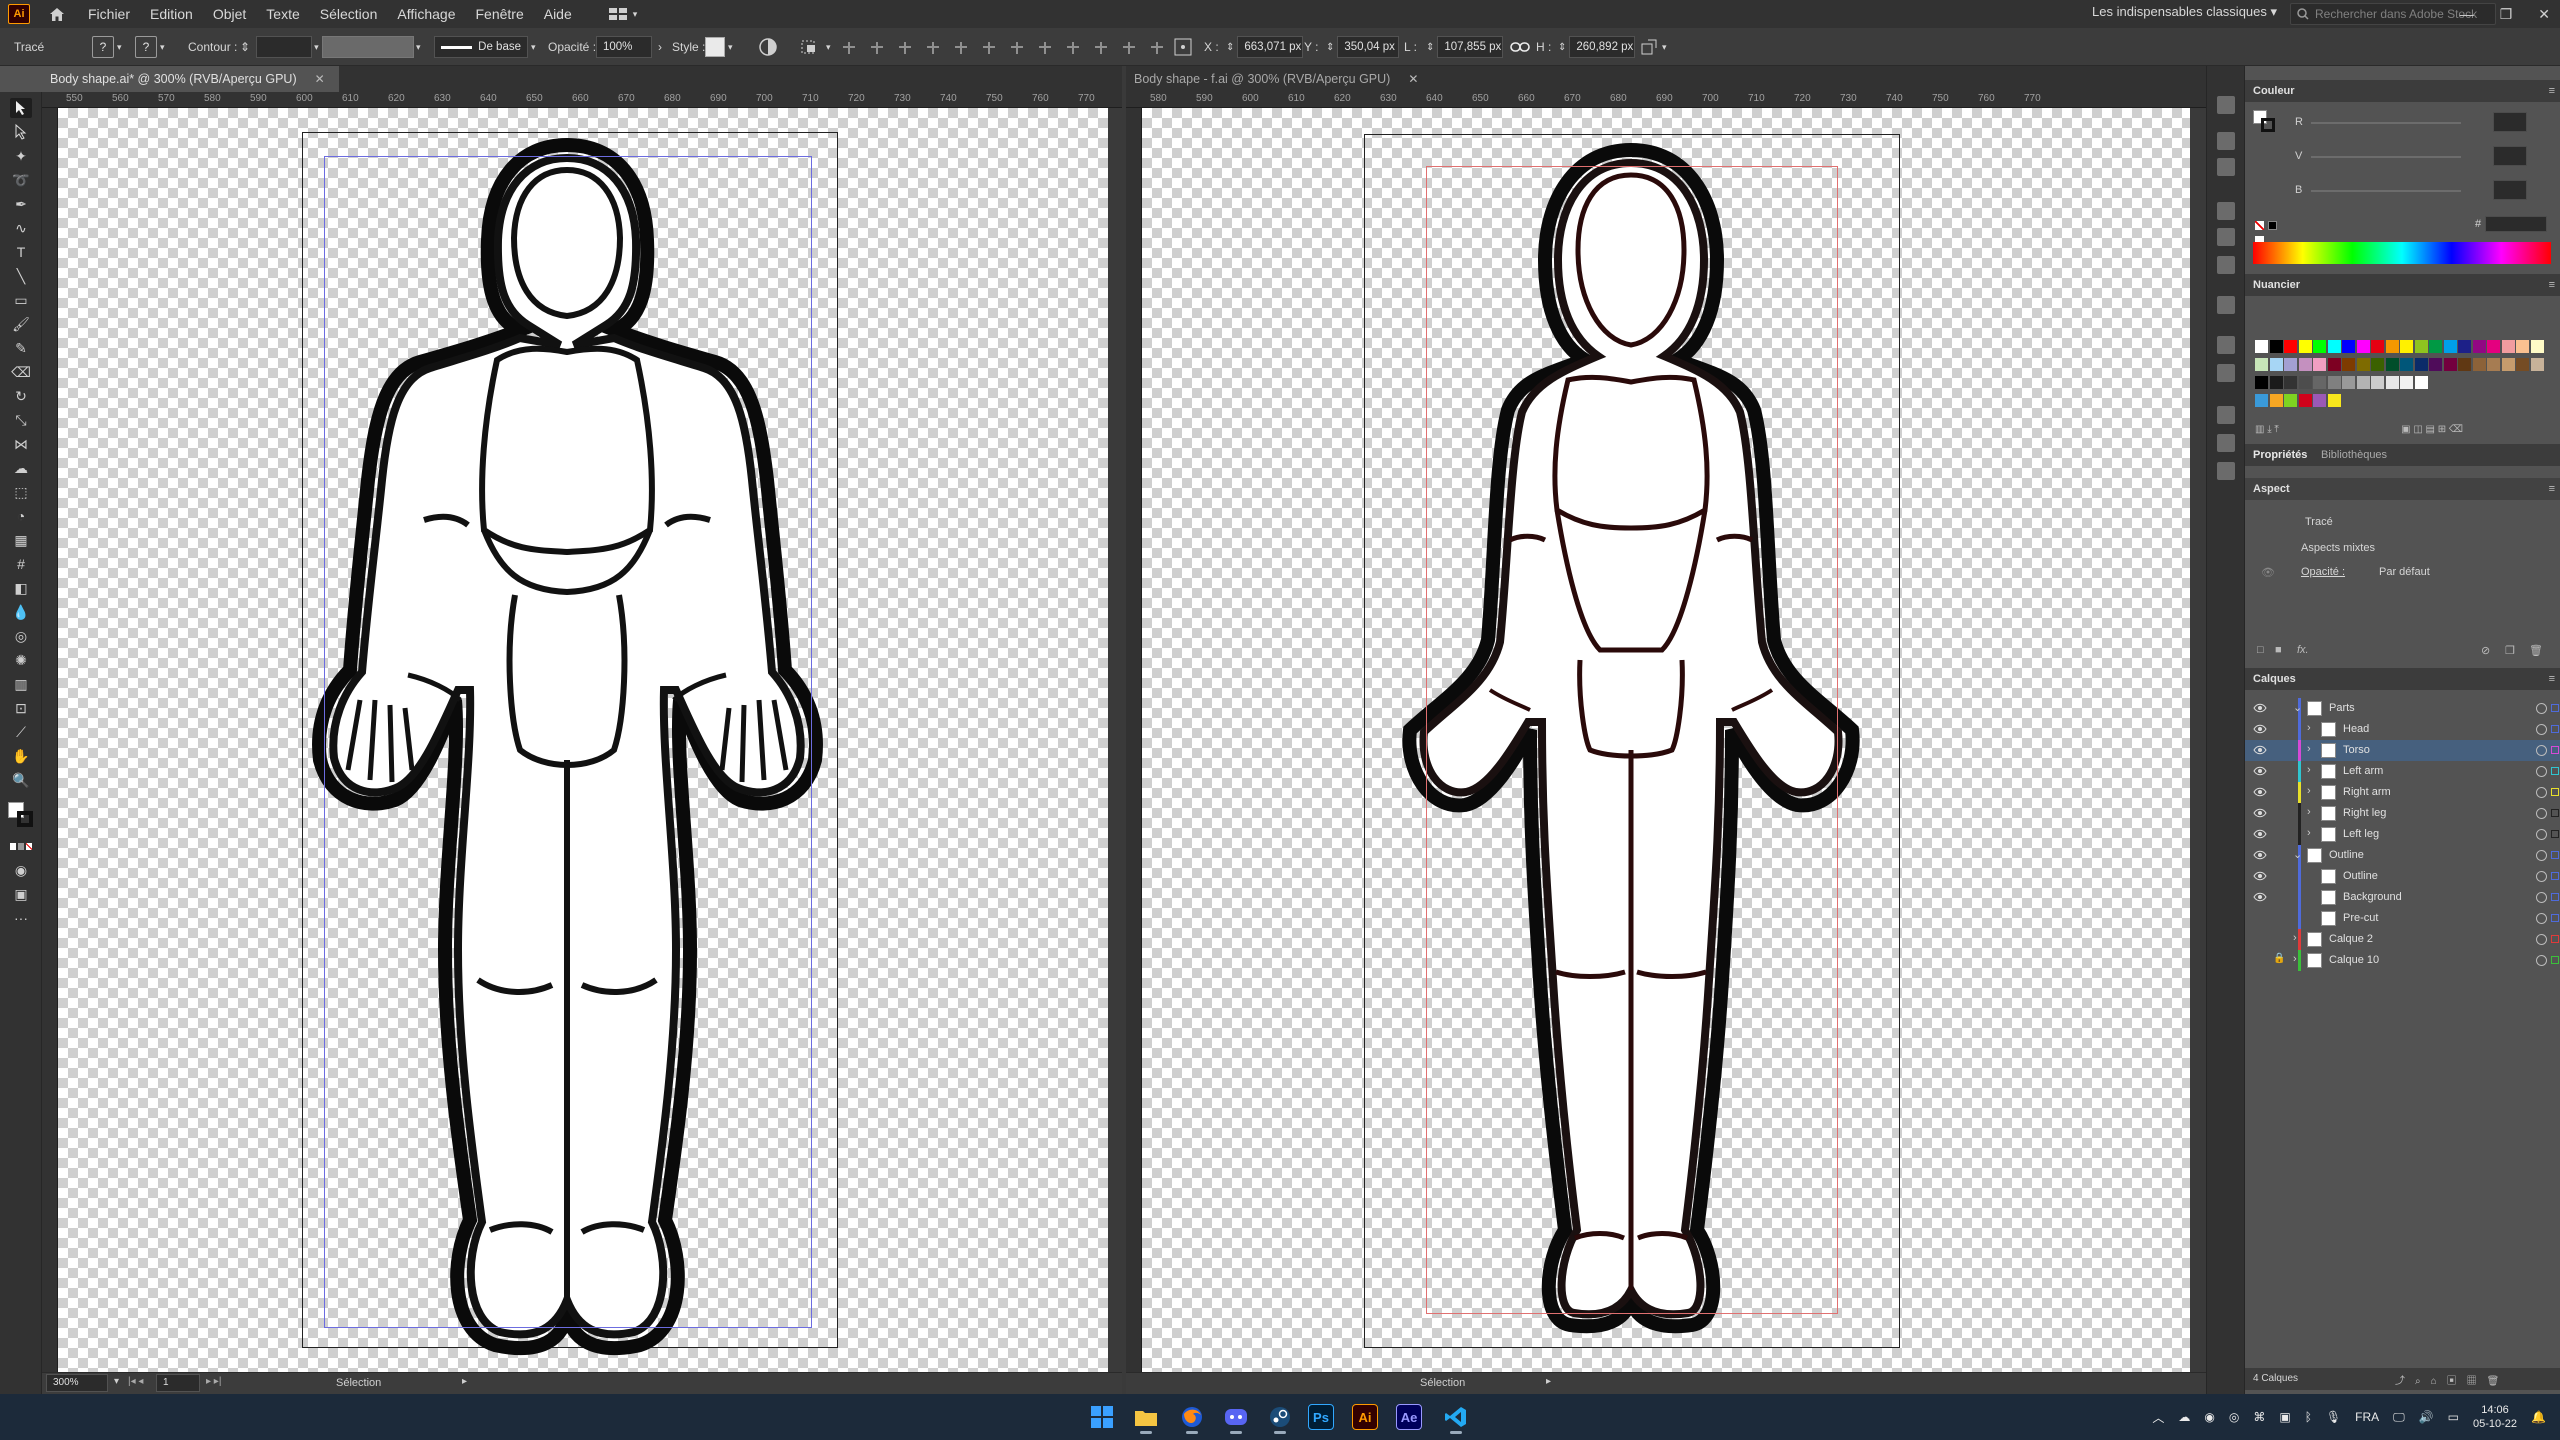 The width and height of the screenshot is (2560, 1440). I want to click on photoshop-icon: Ps, so click(1321, 1417).